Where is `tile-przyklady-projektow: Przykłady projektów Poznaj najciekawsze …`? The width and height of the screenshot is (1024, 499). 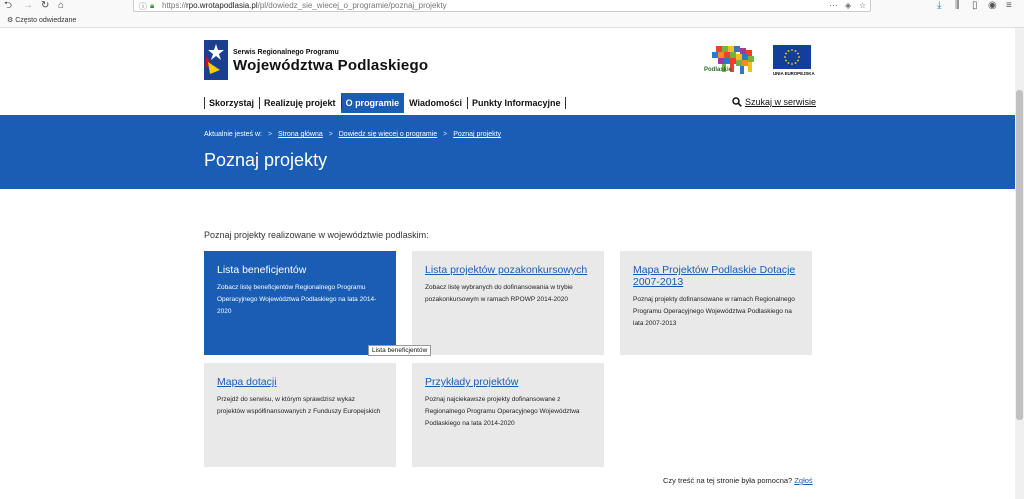
tile-przyklady-projektow: Przykłady projektów Poznaj najciekawsze … is located at coordinates (508, 415).